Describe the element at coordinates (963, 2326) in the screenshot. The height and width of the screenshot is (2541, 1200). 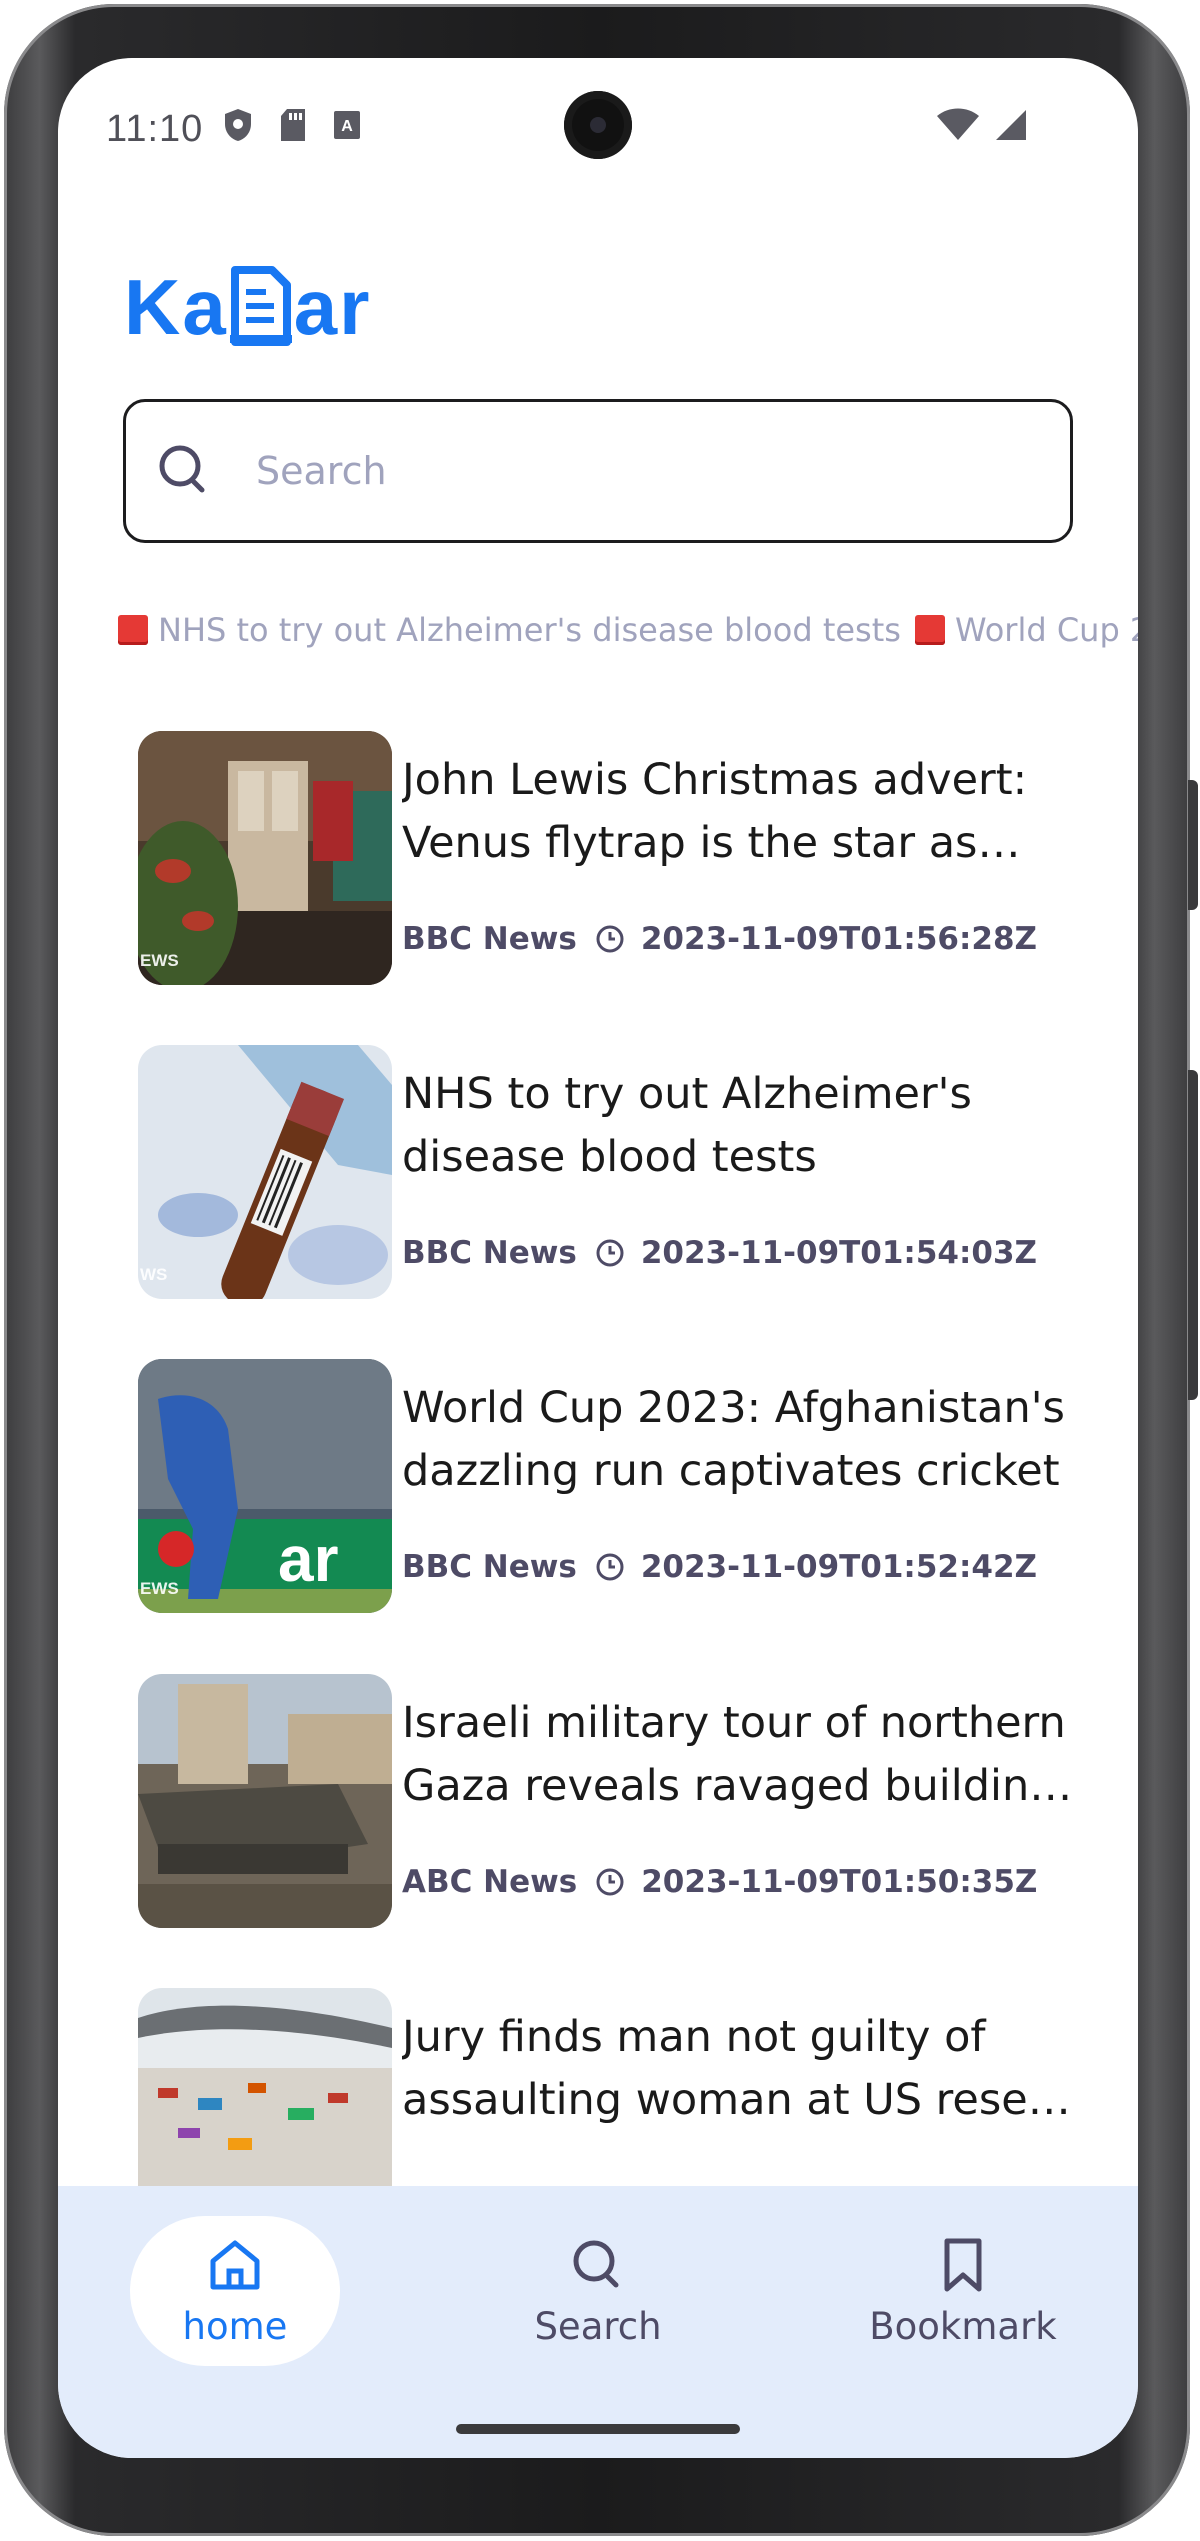
I see `nav-bookmark-label: Bookmark` at that location.